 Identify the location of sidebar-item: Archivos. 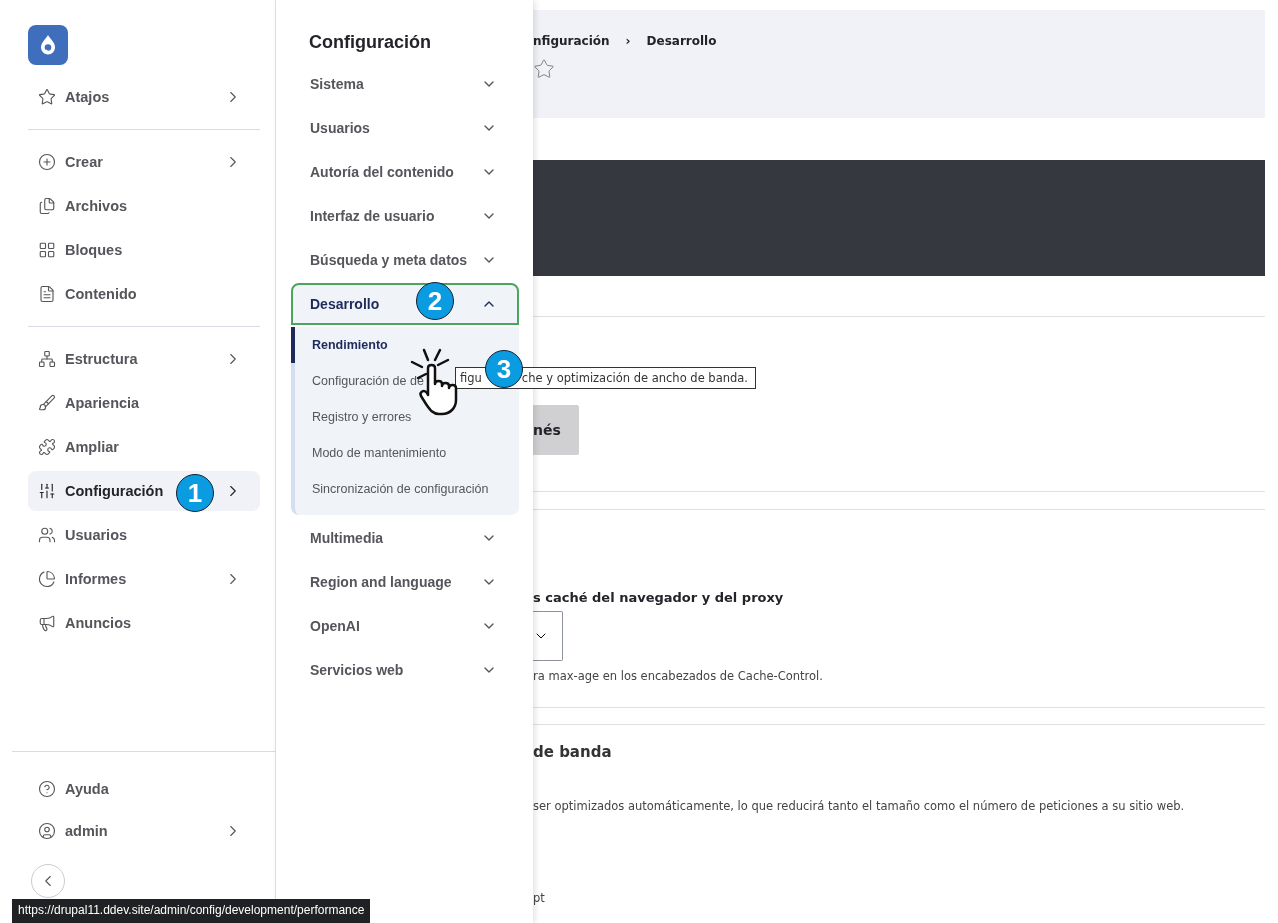
(144, 206).